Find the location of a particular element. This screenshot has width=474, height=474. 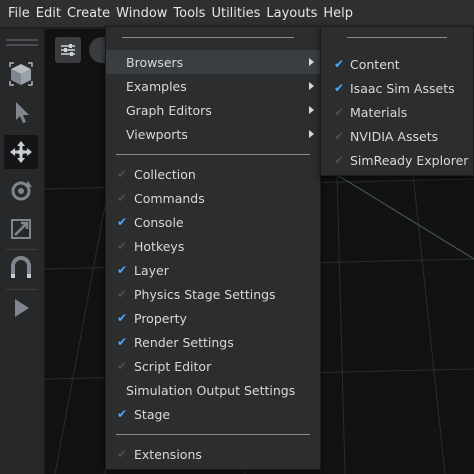

menu-item-label: SimReady Explorer is located at coordinates (409, 160).